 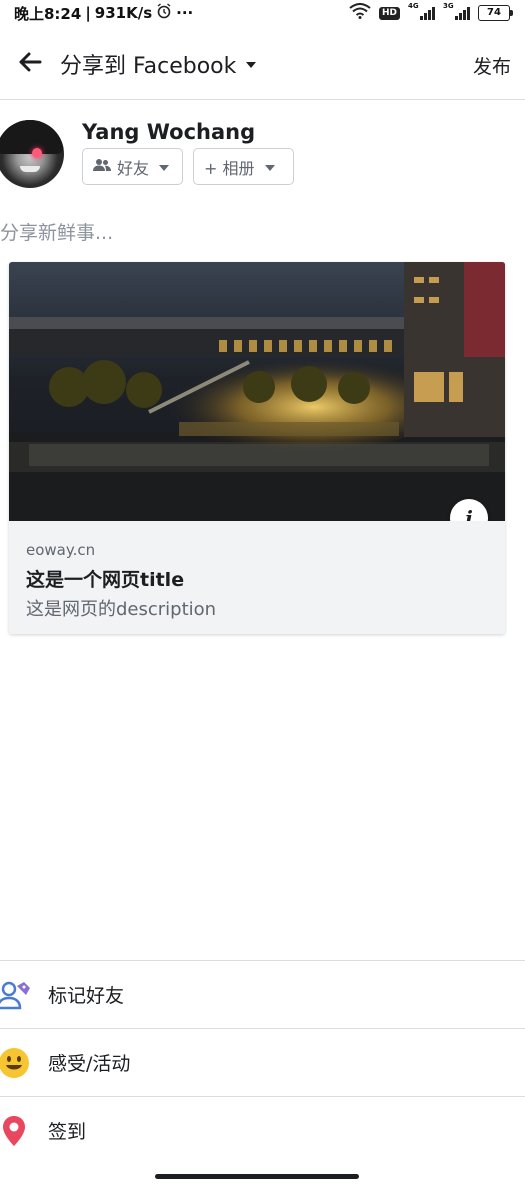 I want to click on page-title: 分享到 Facebook, so click(x=148, y=66).